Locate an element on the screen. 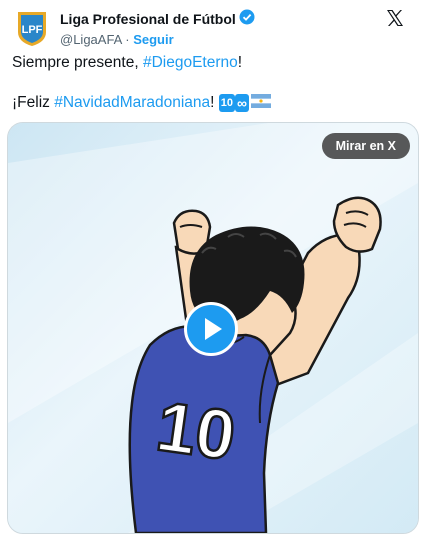  hashtag-diegoeterno: #DiegoEterno is located at coordinates (190, 62).